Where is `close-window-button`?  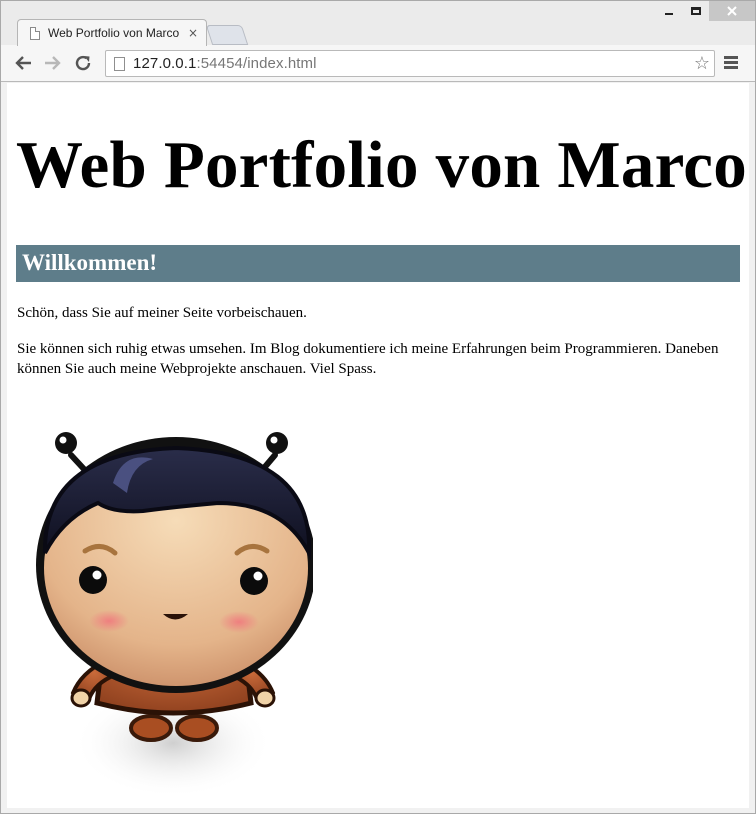
close-window-button is located at coordinates (732, 11).